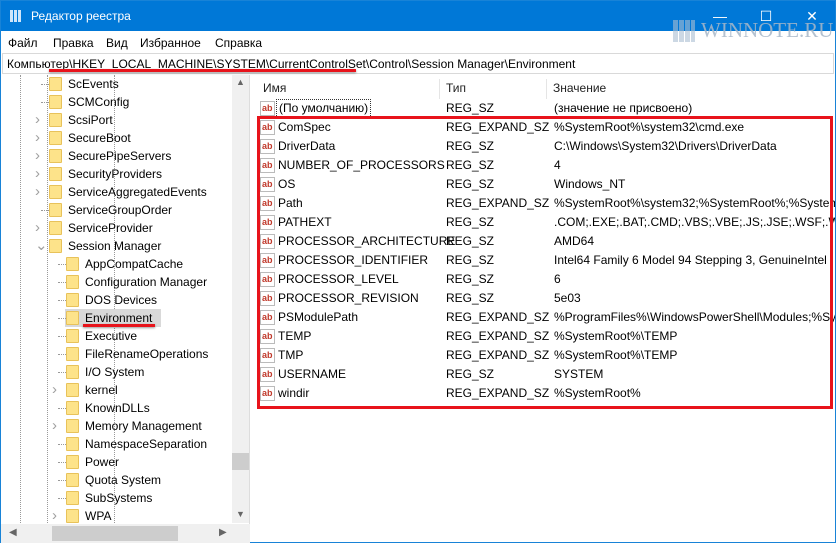 This screenshot has height=543, width=836. I want to click on tree-item: › kernel, so click(116, 390).